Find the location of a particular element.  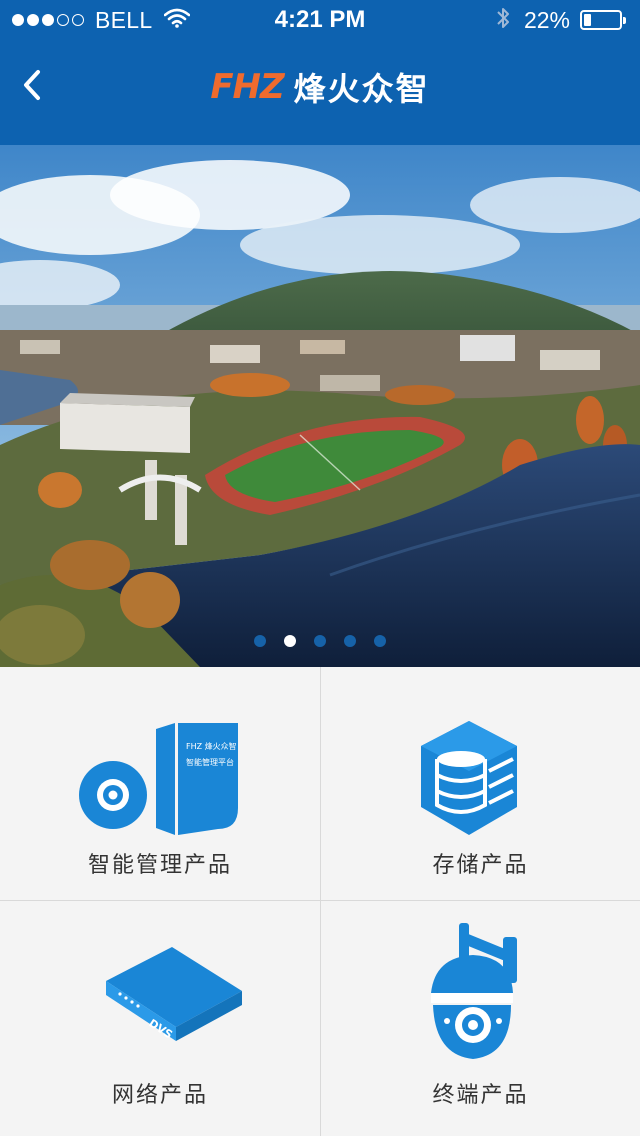

product-label: 终端产品 is located at coordinates (480, 1095).